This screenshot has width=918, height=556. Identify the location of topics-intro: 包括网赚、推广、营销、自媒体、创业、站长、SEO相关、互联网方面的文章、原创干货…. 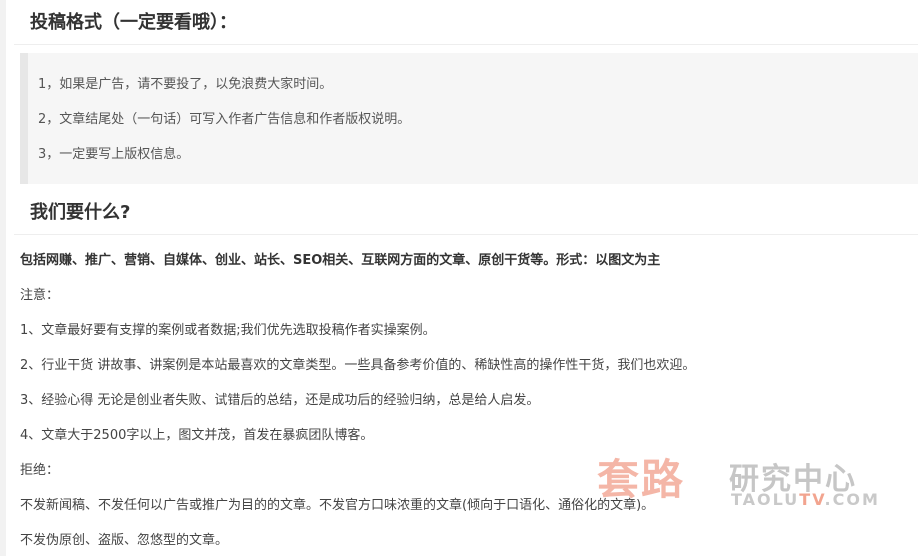
(340, 260).